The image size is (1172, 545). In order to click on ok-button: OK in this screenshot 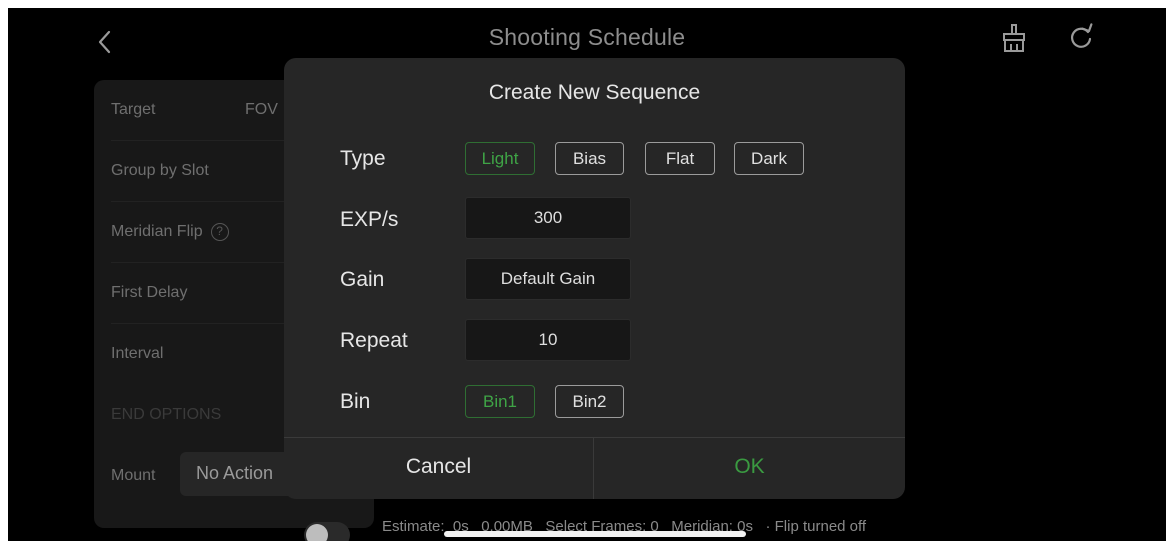, I will do `click(749, 468)`.